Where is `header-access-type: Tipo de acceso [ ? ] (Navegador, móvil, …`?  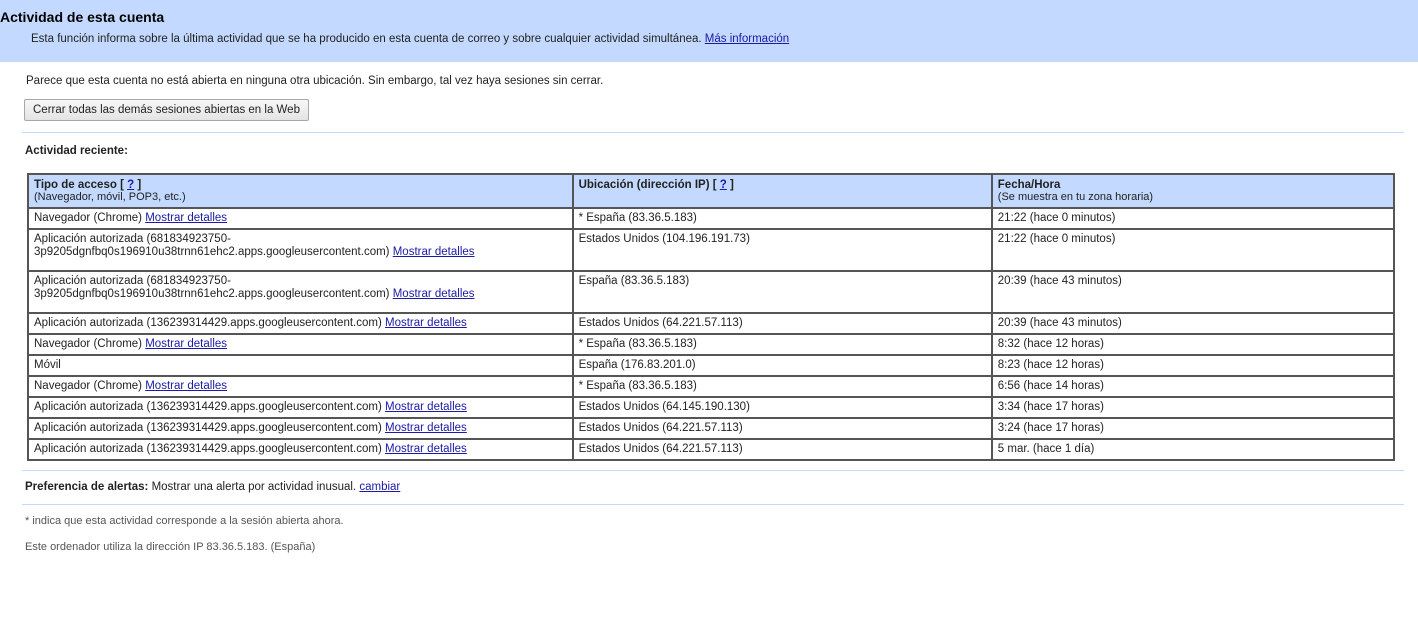
header-access-type: Tipo de acceso [ ? ] (Navegador, móvil, … is located at coordinates (300, 191).